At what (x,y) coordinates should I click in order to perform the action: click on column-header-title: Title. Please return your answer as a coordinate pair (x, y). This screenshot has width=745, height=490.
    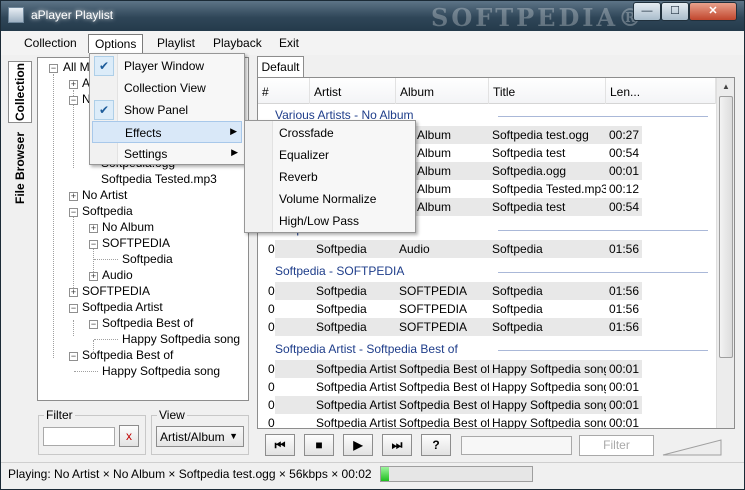
    Looking at the image, I should click on (547, 91).